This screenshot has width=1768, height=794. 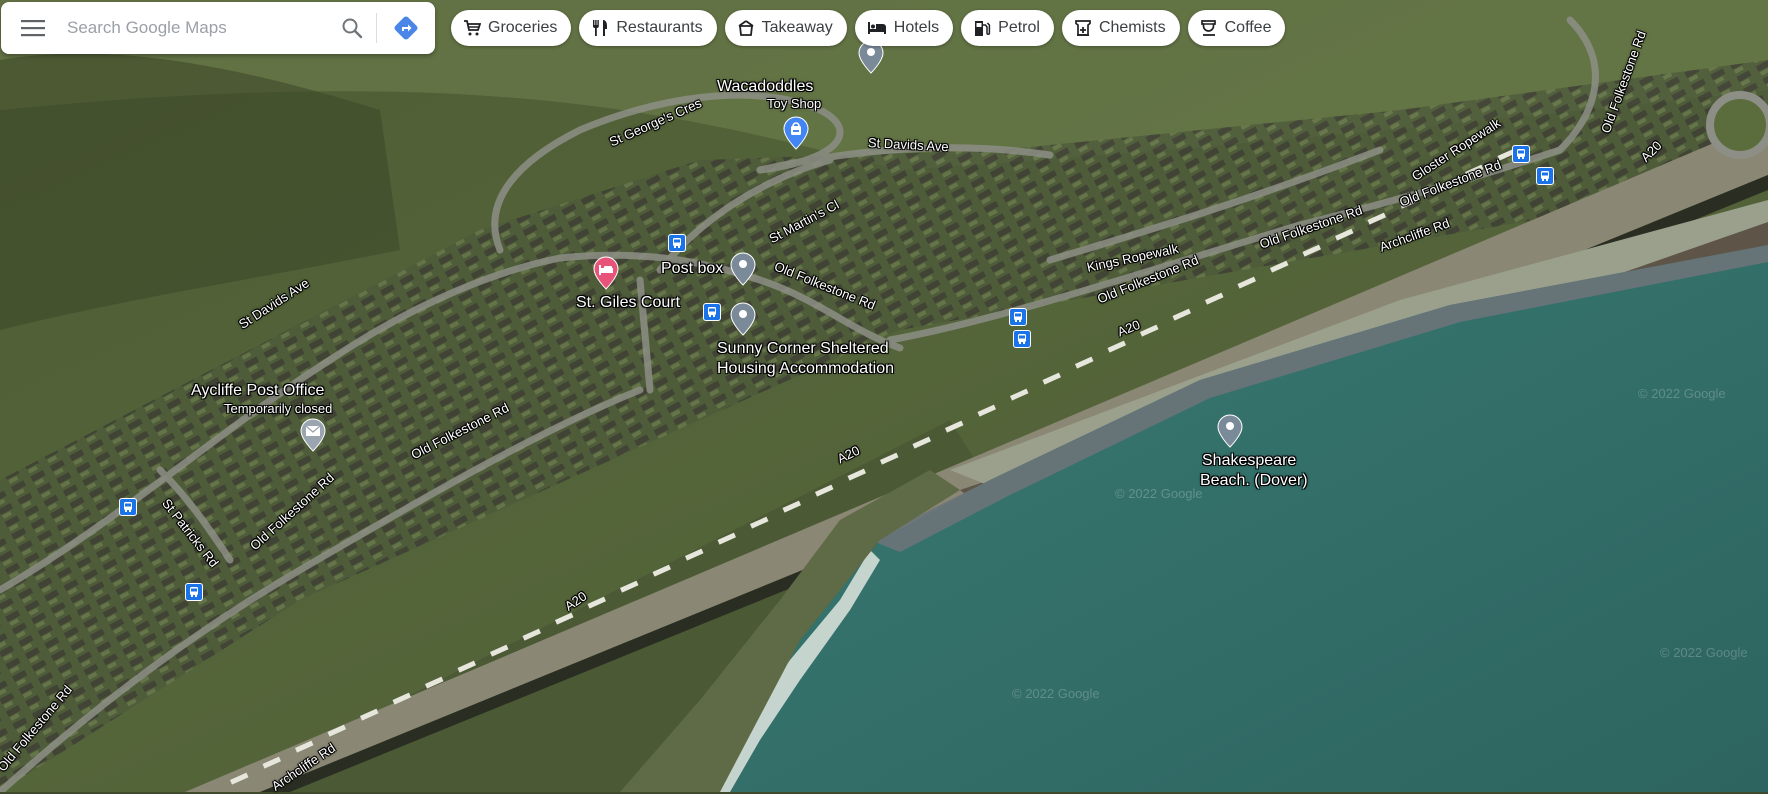 I want to click on housing-pin-icon, so click(x=743, y=319).